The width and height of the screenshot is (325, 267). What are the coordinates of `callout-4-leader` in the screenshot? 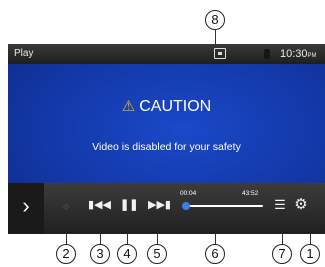 It's located at (127, 239).